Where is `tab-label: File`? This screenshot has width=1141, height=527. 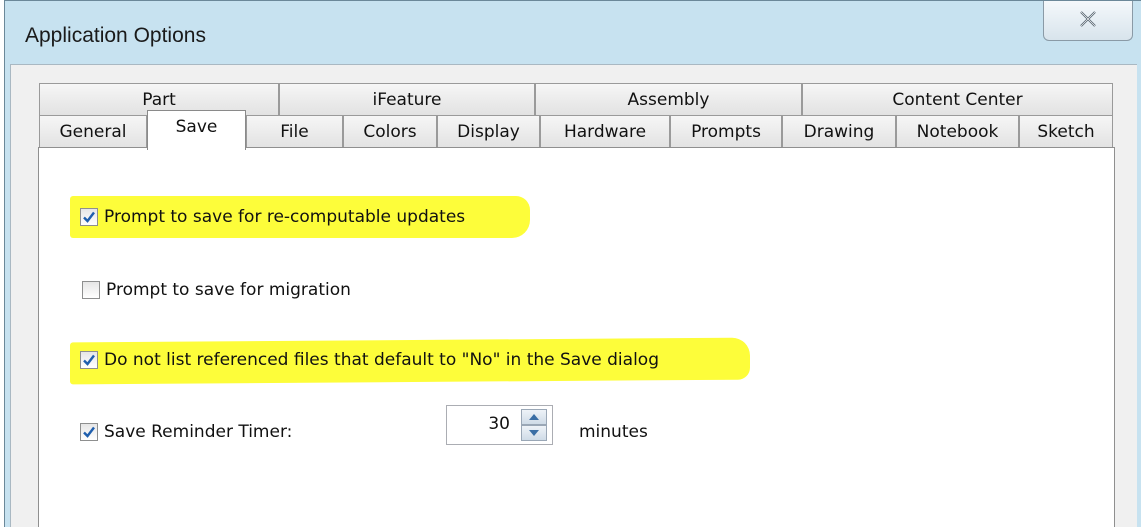 tab-label: File is located at coordinates (294, 132).